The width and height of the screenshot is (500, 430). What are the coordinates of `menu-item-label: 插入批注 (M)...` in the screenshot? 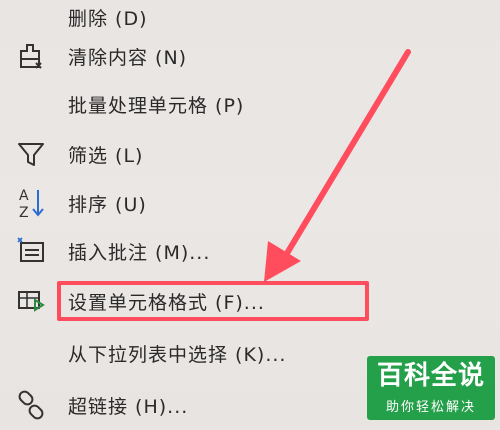 It's located at (139, 252).